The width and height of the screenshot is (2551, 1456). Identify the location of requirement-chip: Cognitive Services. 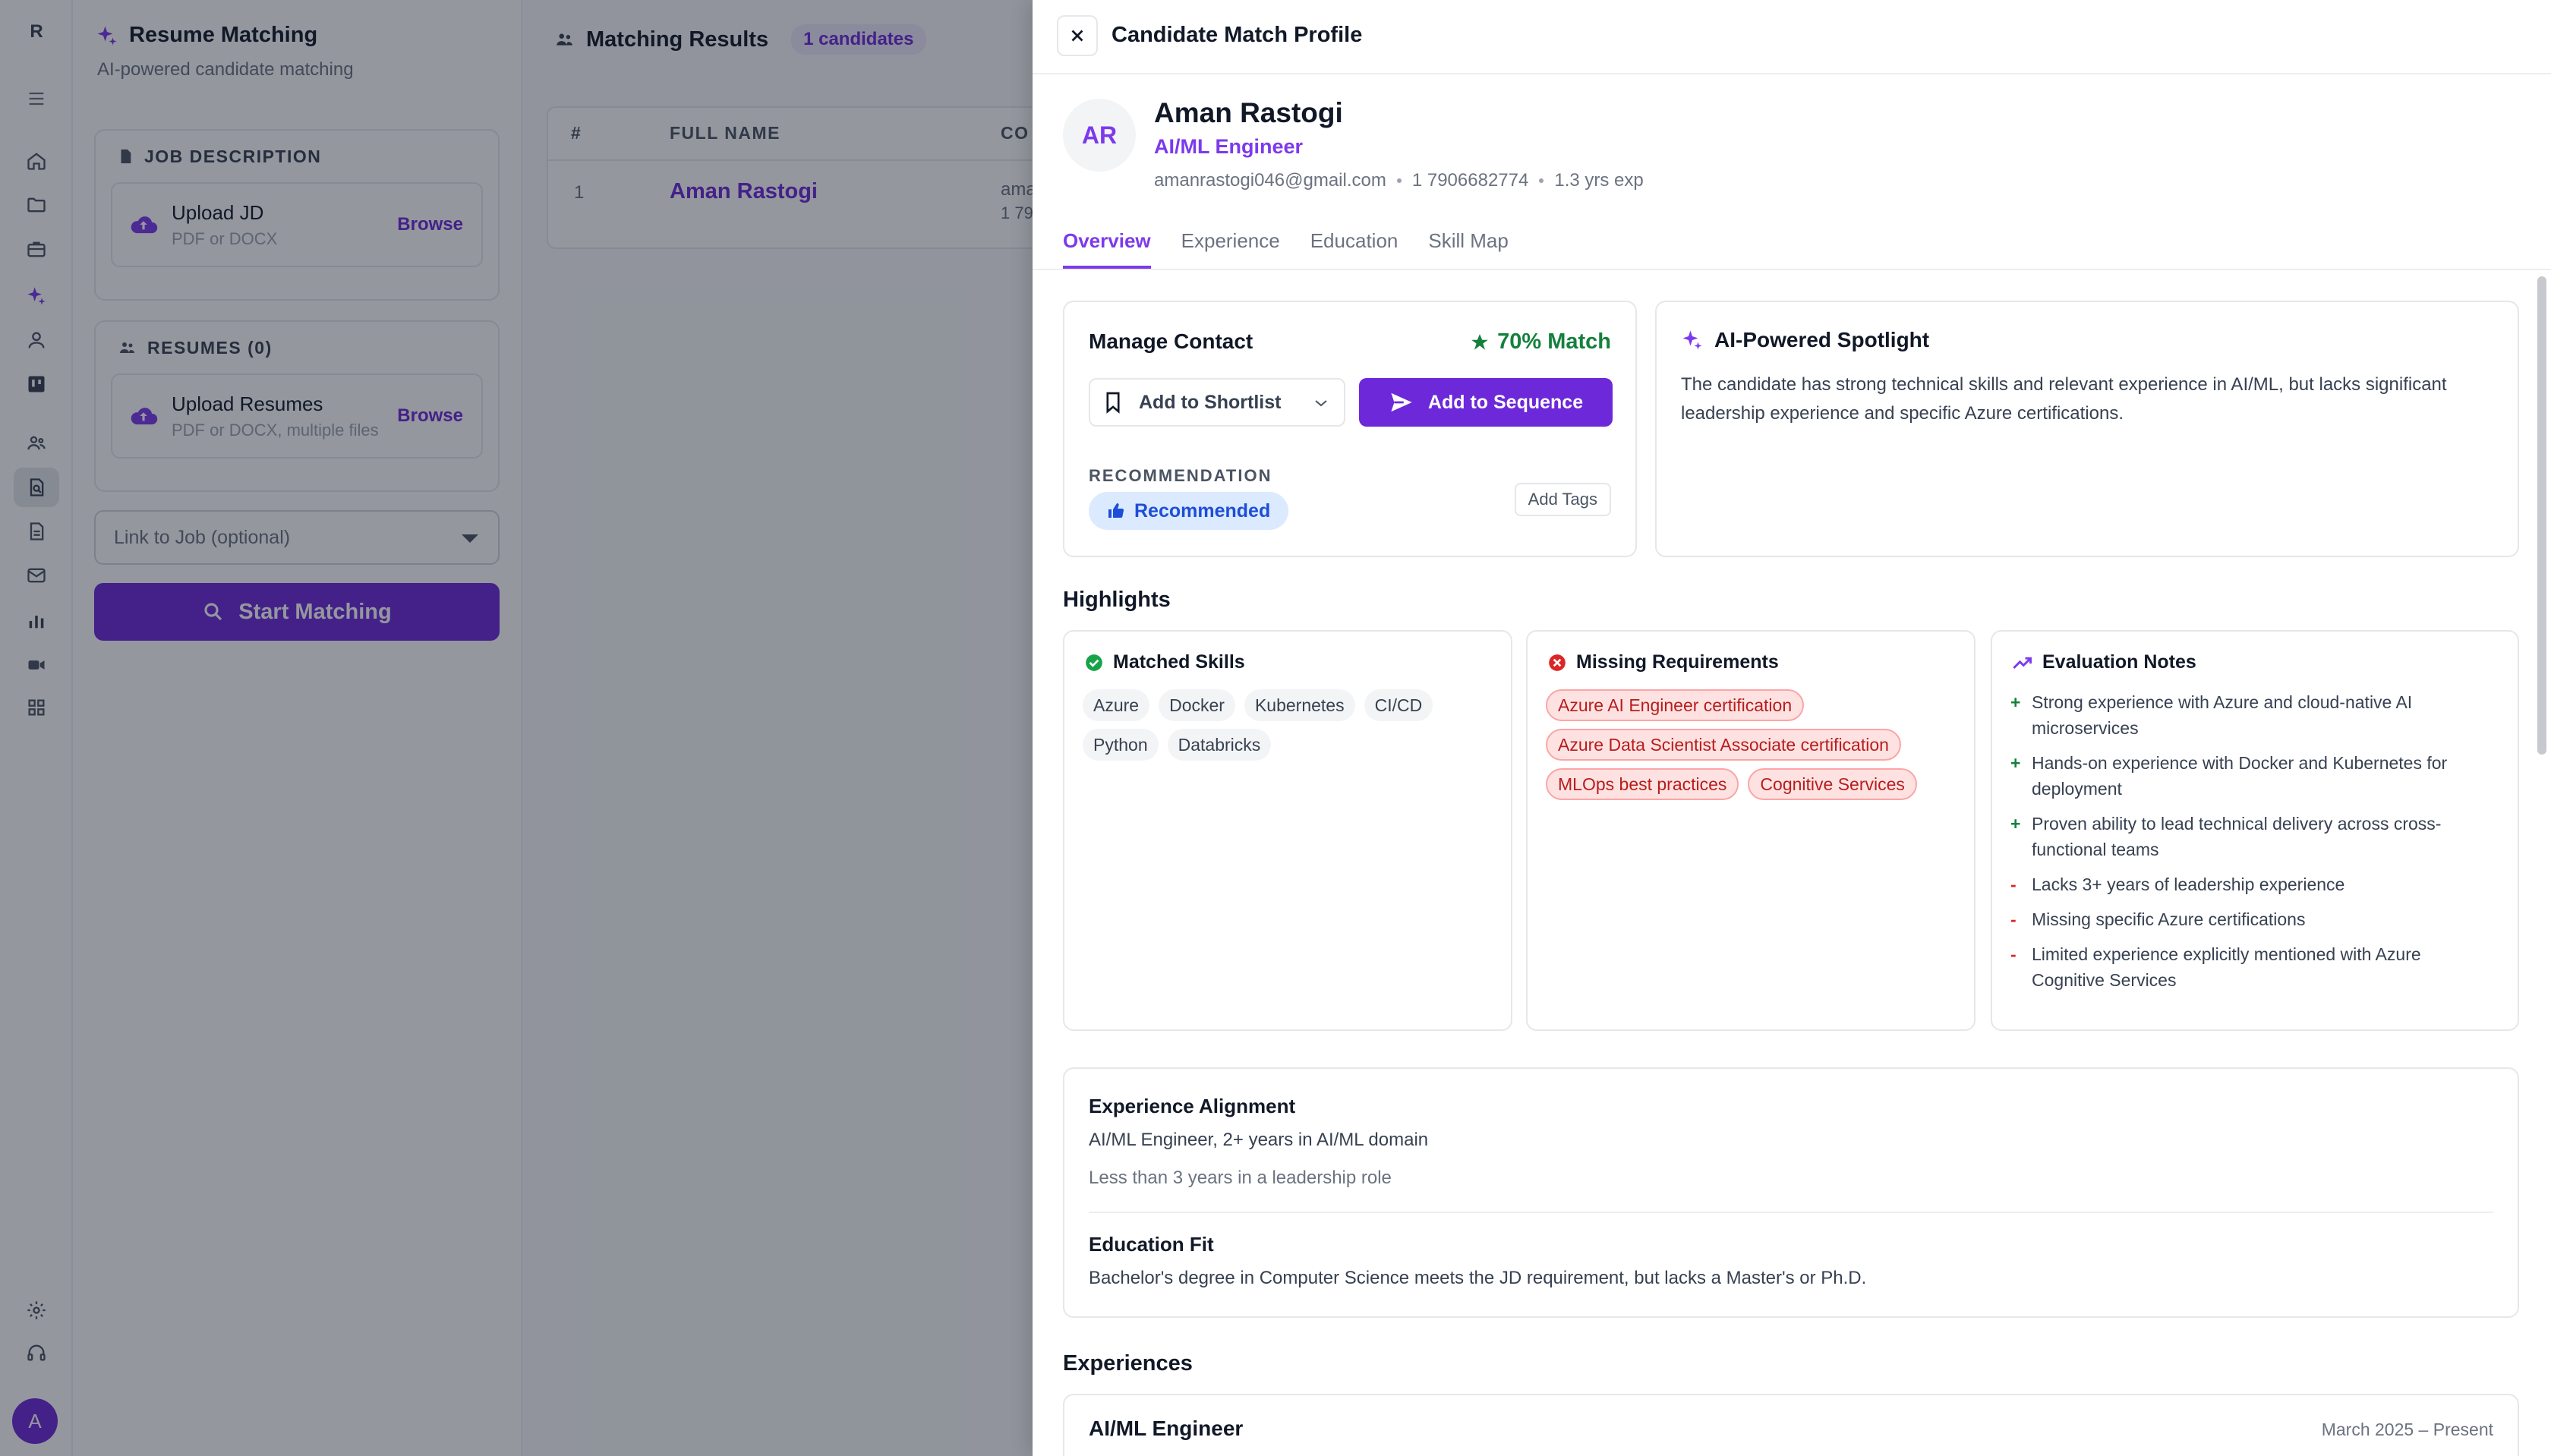
(1832, 784).